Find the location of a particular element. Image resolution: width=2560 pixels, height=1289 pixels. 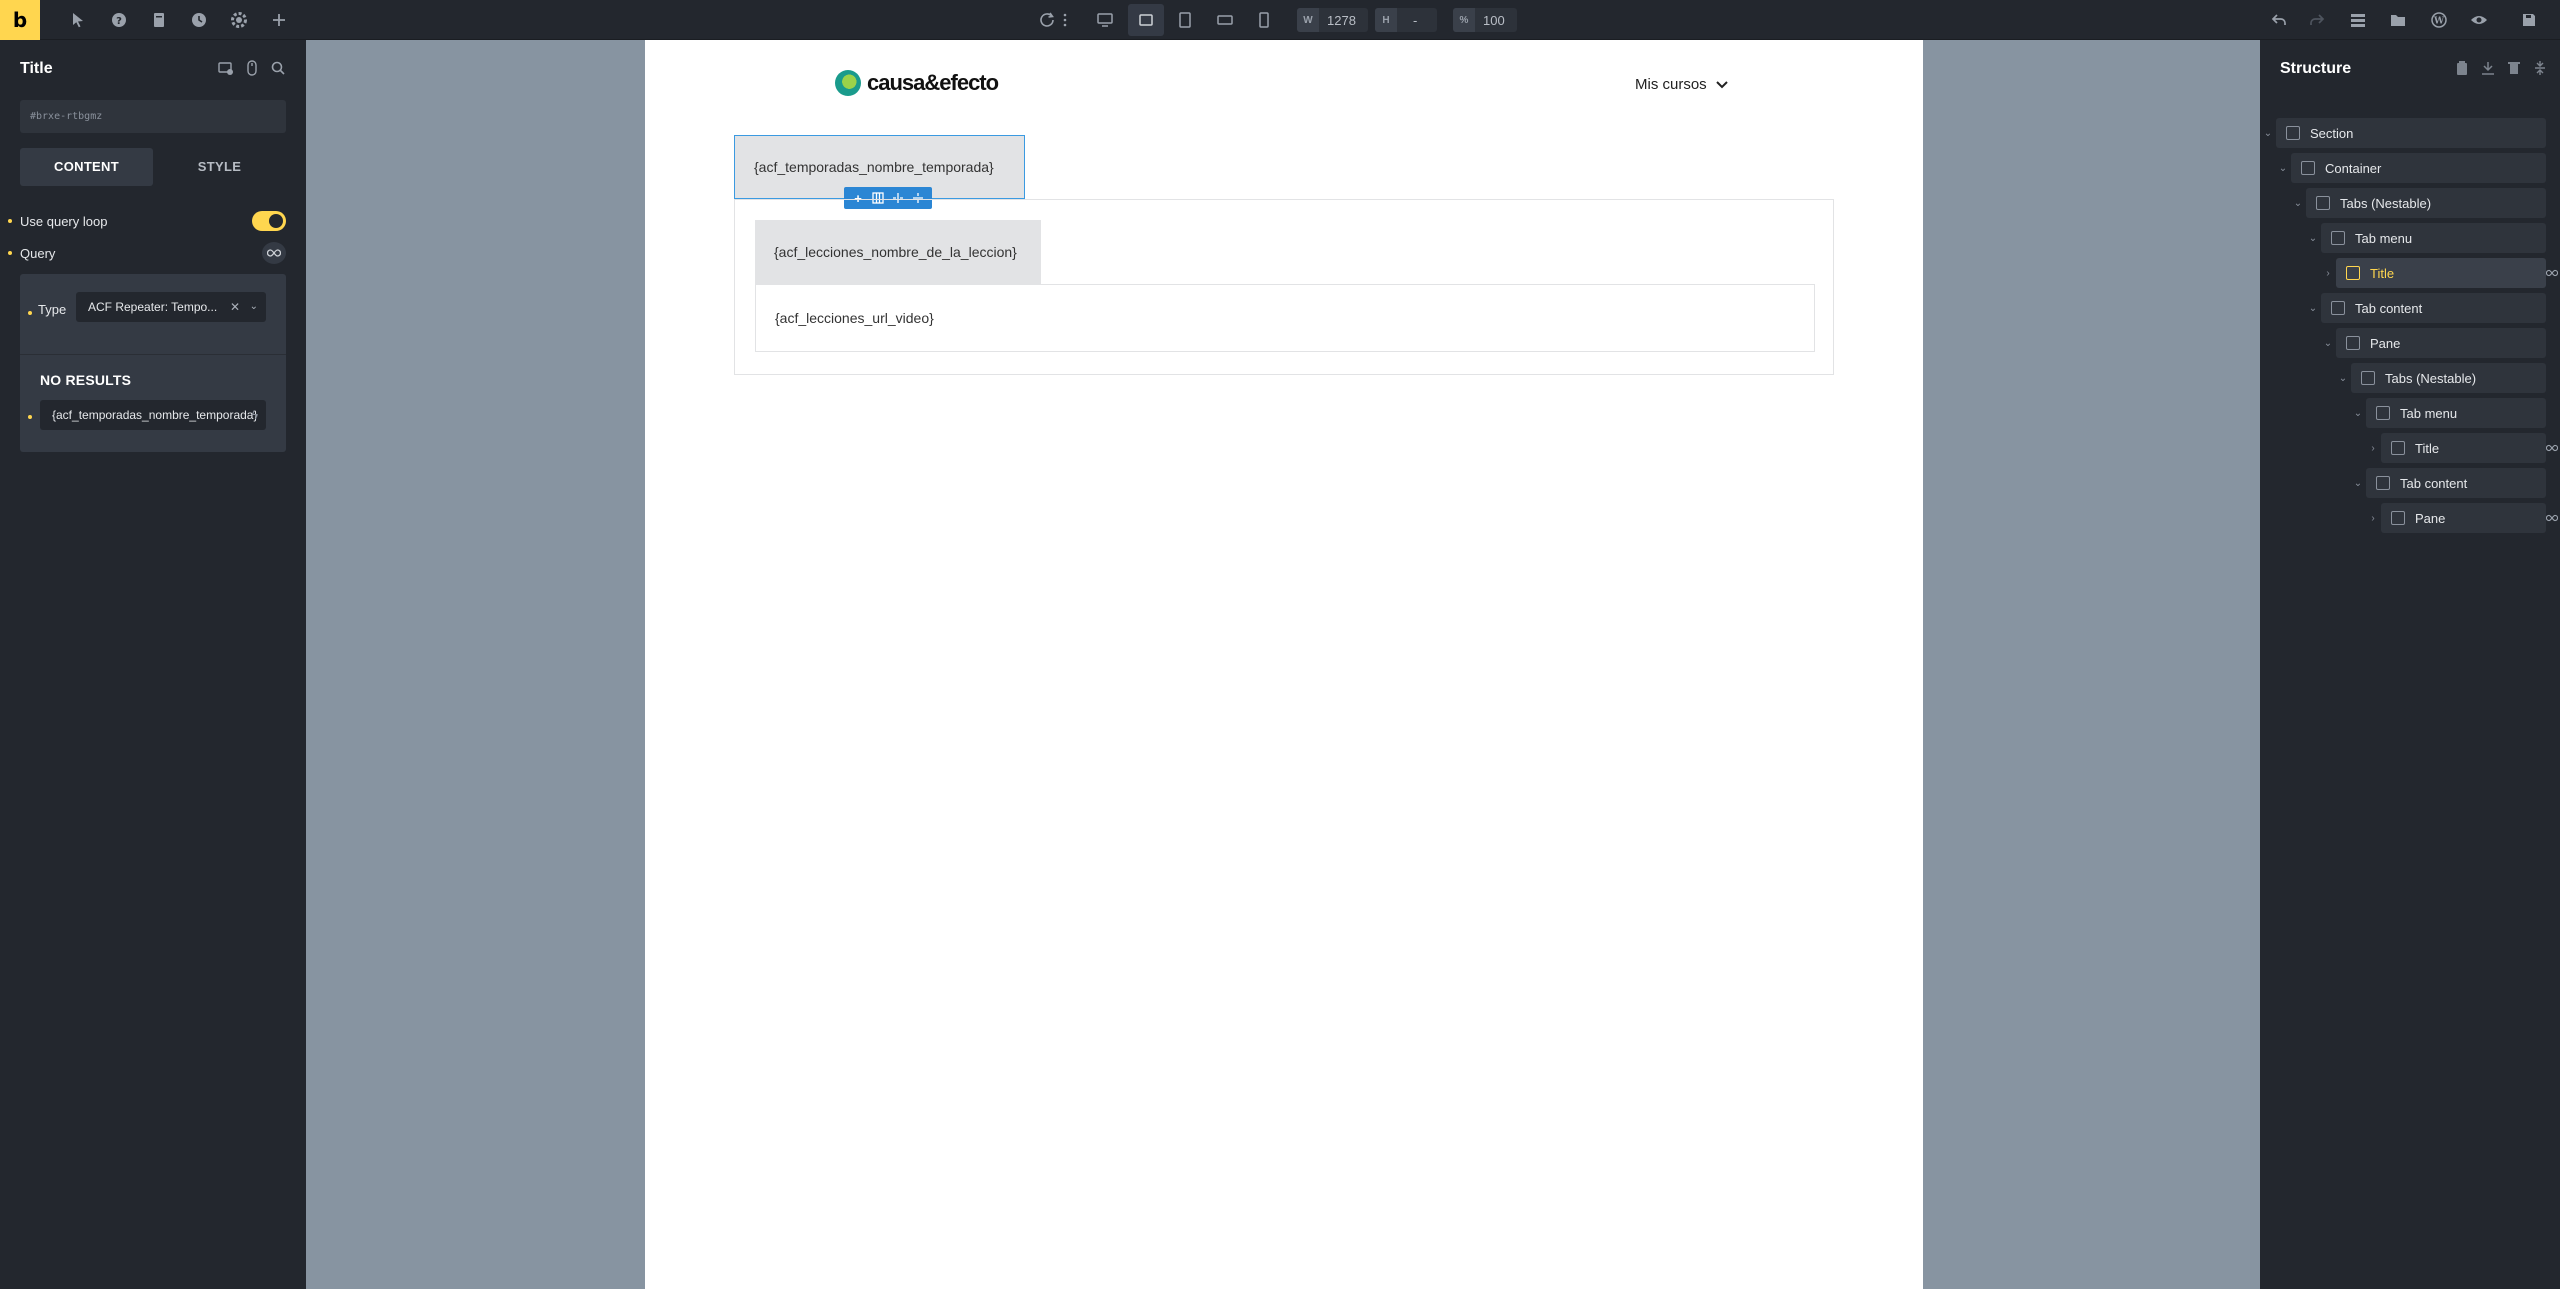

divider is located at coordinates (153, 354).